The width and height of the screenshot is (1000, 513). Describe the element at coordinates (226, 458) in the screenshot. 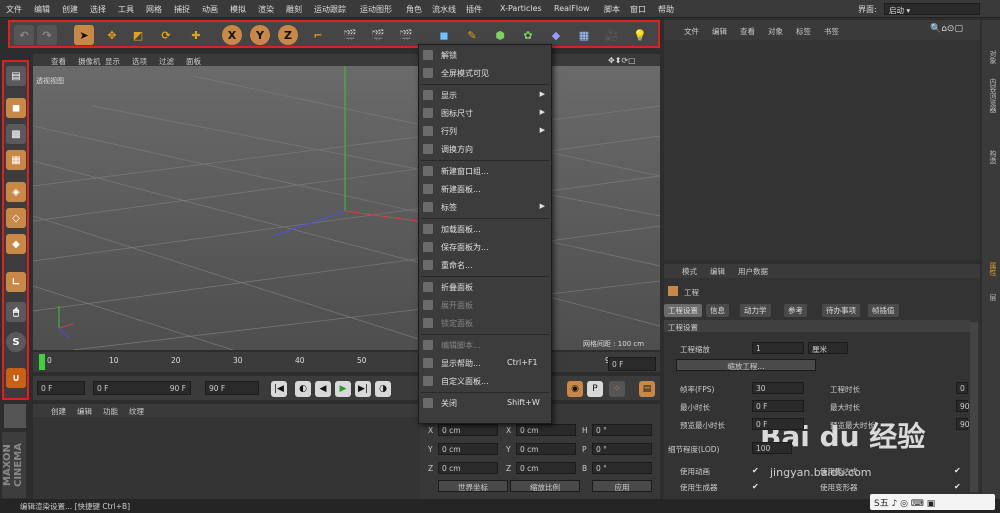

I see `material-manager` at that location.